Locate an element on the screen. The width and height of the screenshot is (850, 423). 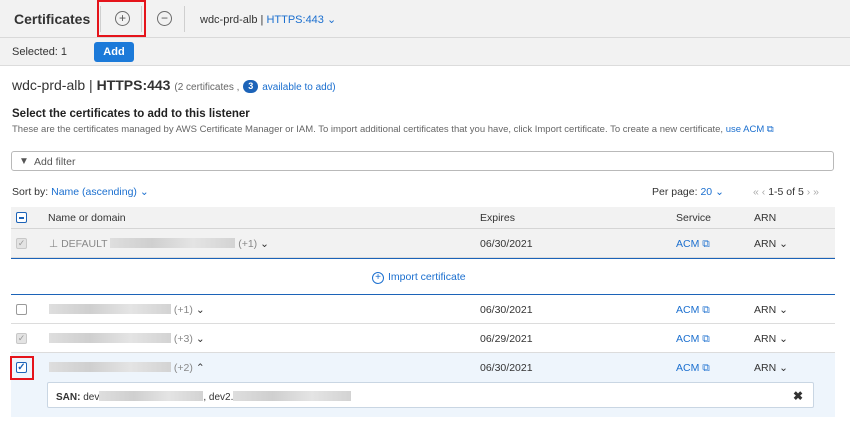
import-certificate-button: + Import certificate is located at coordinates (419, 277).